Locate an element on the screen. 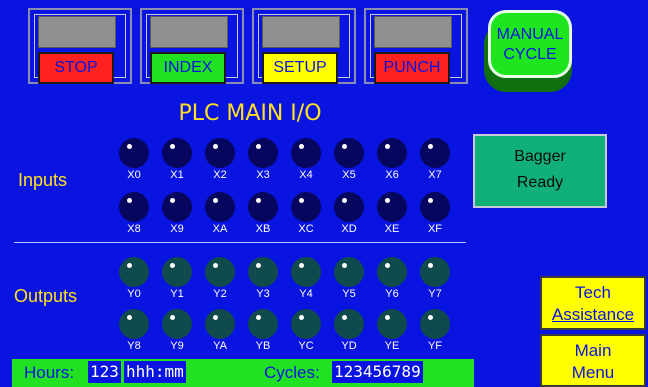 The image size is (648, 387). input-led-xb is located at coordinates (263, 207).